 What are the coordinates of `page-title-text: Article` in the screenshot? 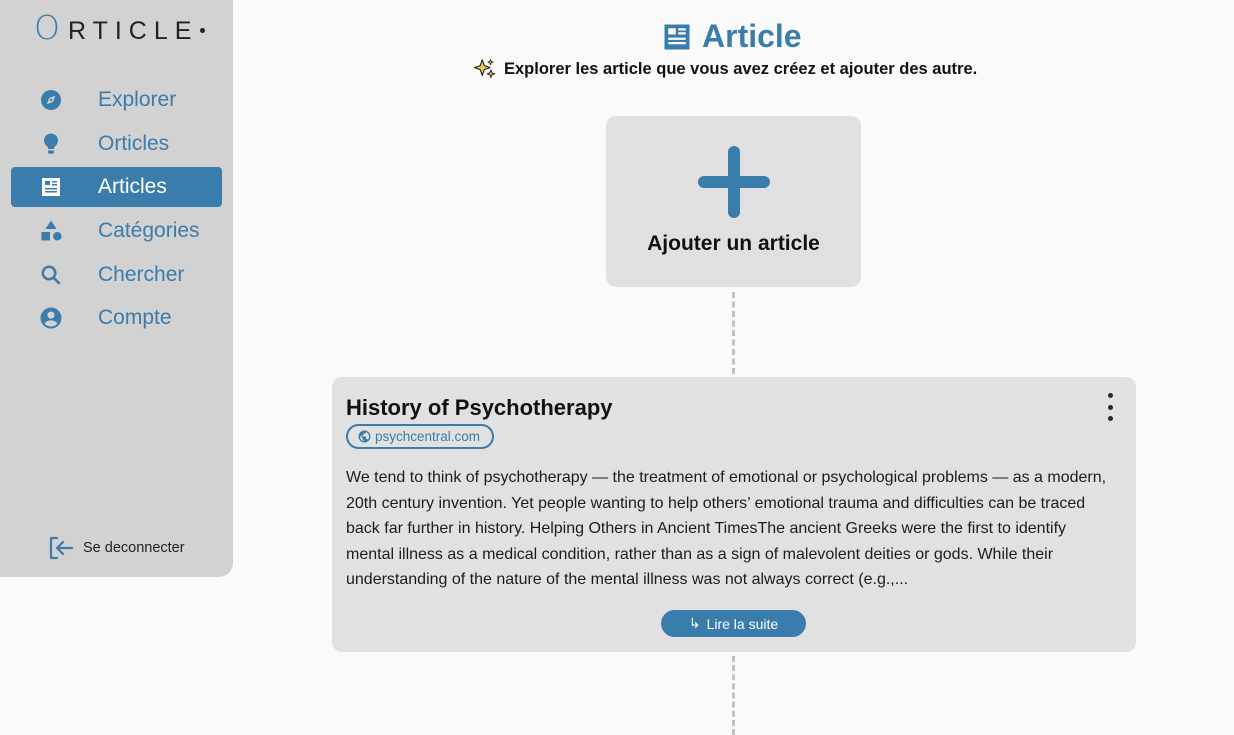 It's located at (752, 36).